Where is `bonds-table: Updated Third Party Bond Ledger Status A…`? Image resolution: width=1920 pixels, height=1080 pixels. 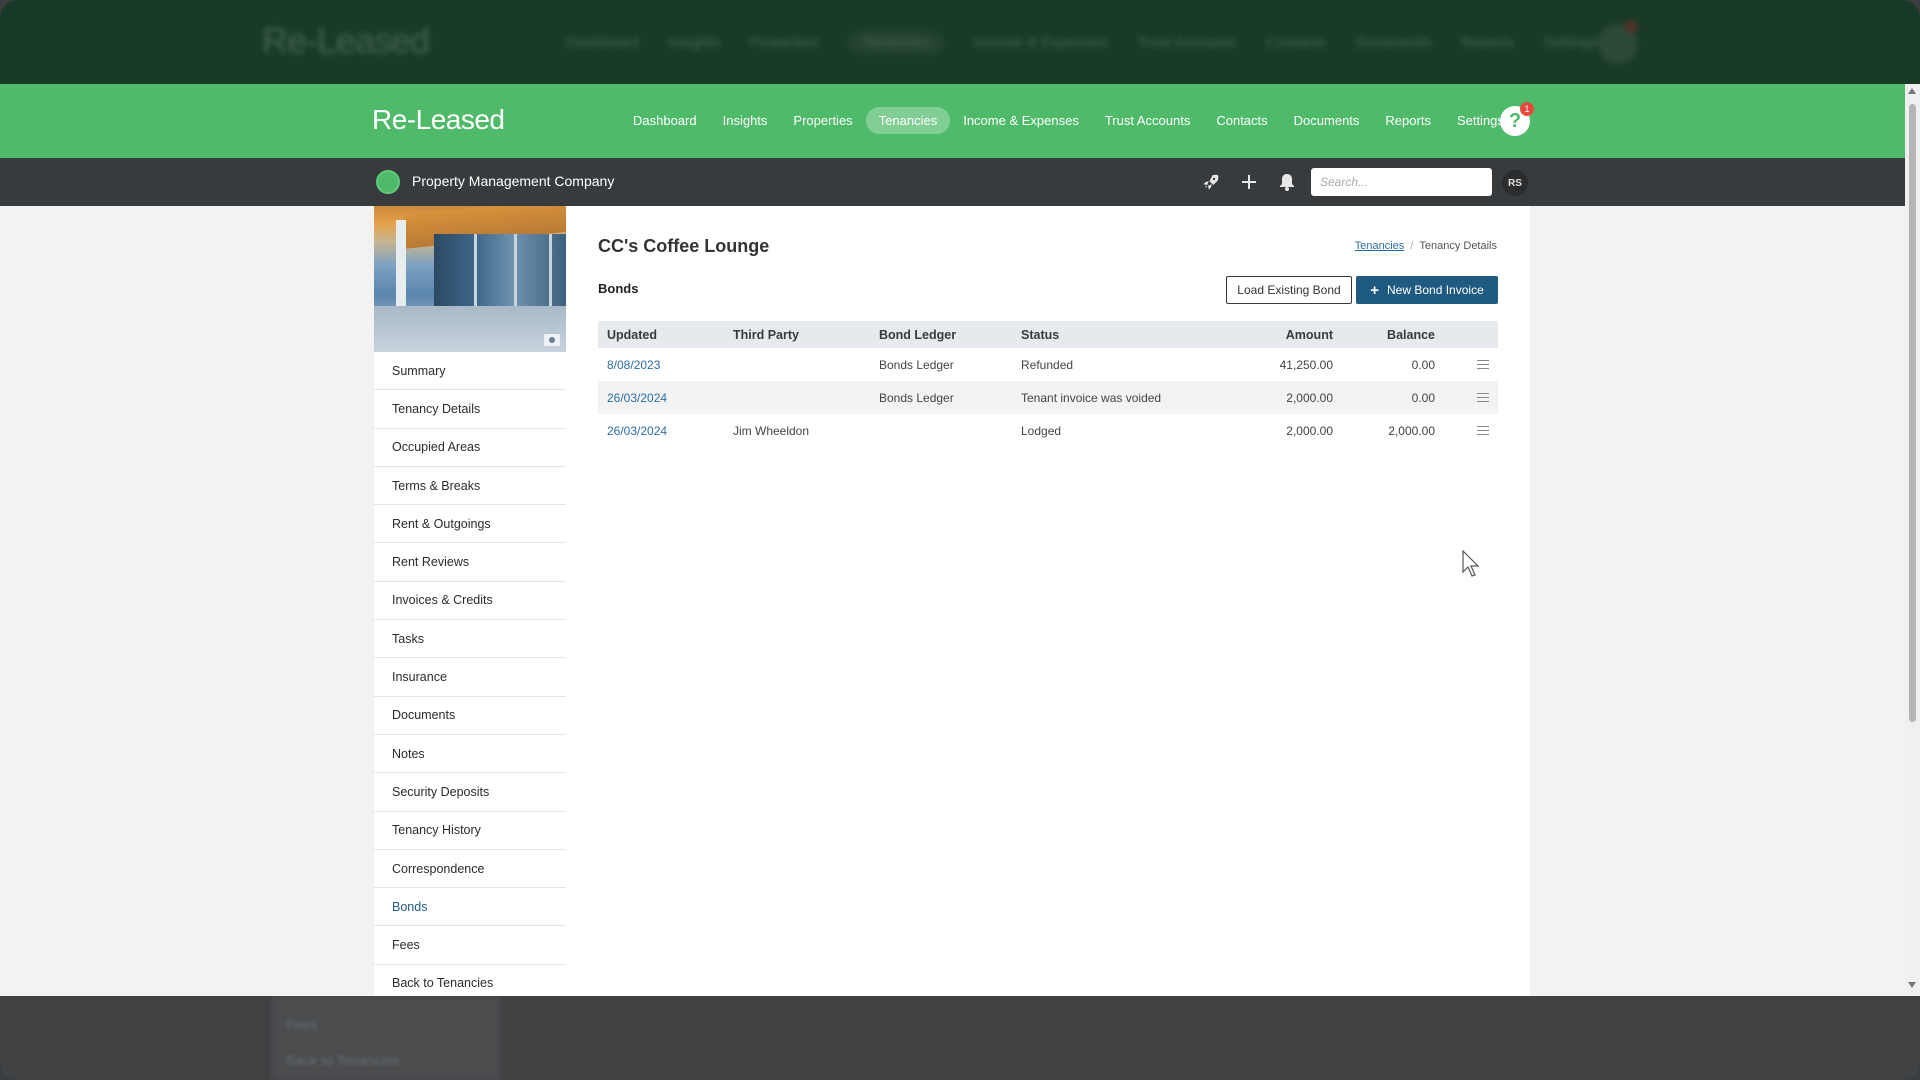
bonds-table: Updated Third Party Bond Ledger Status A… is located at coordinates (1048, 384).